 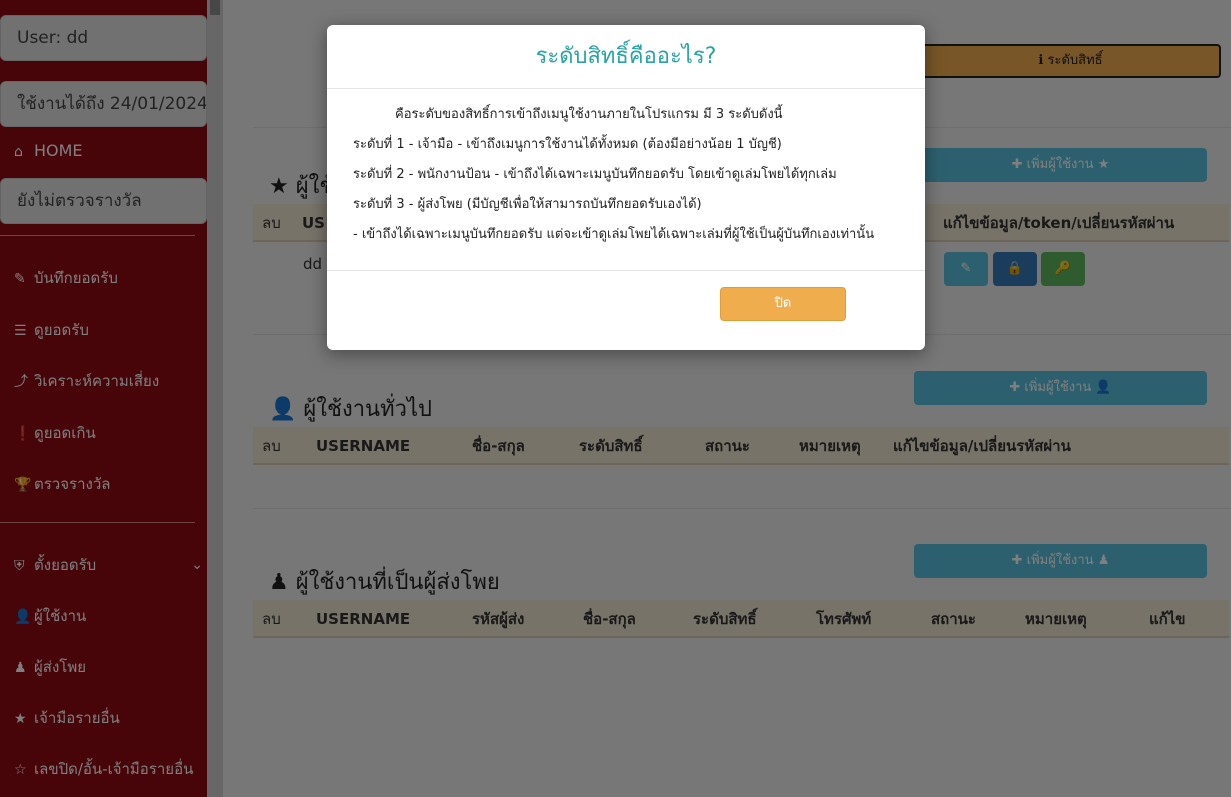 What do you see at coordinates (626, 310) in the screenshot?
I see `modal-footer: ปิด` at bounding box center [626, 310].